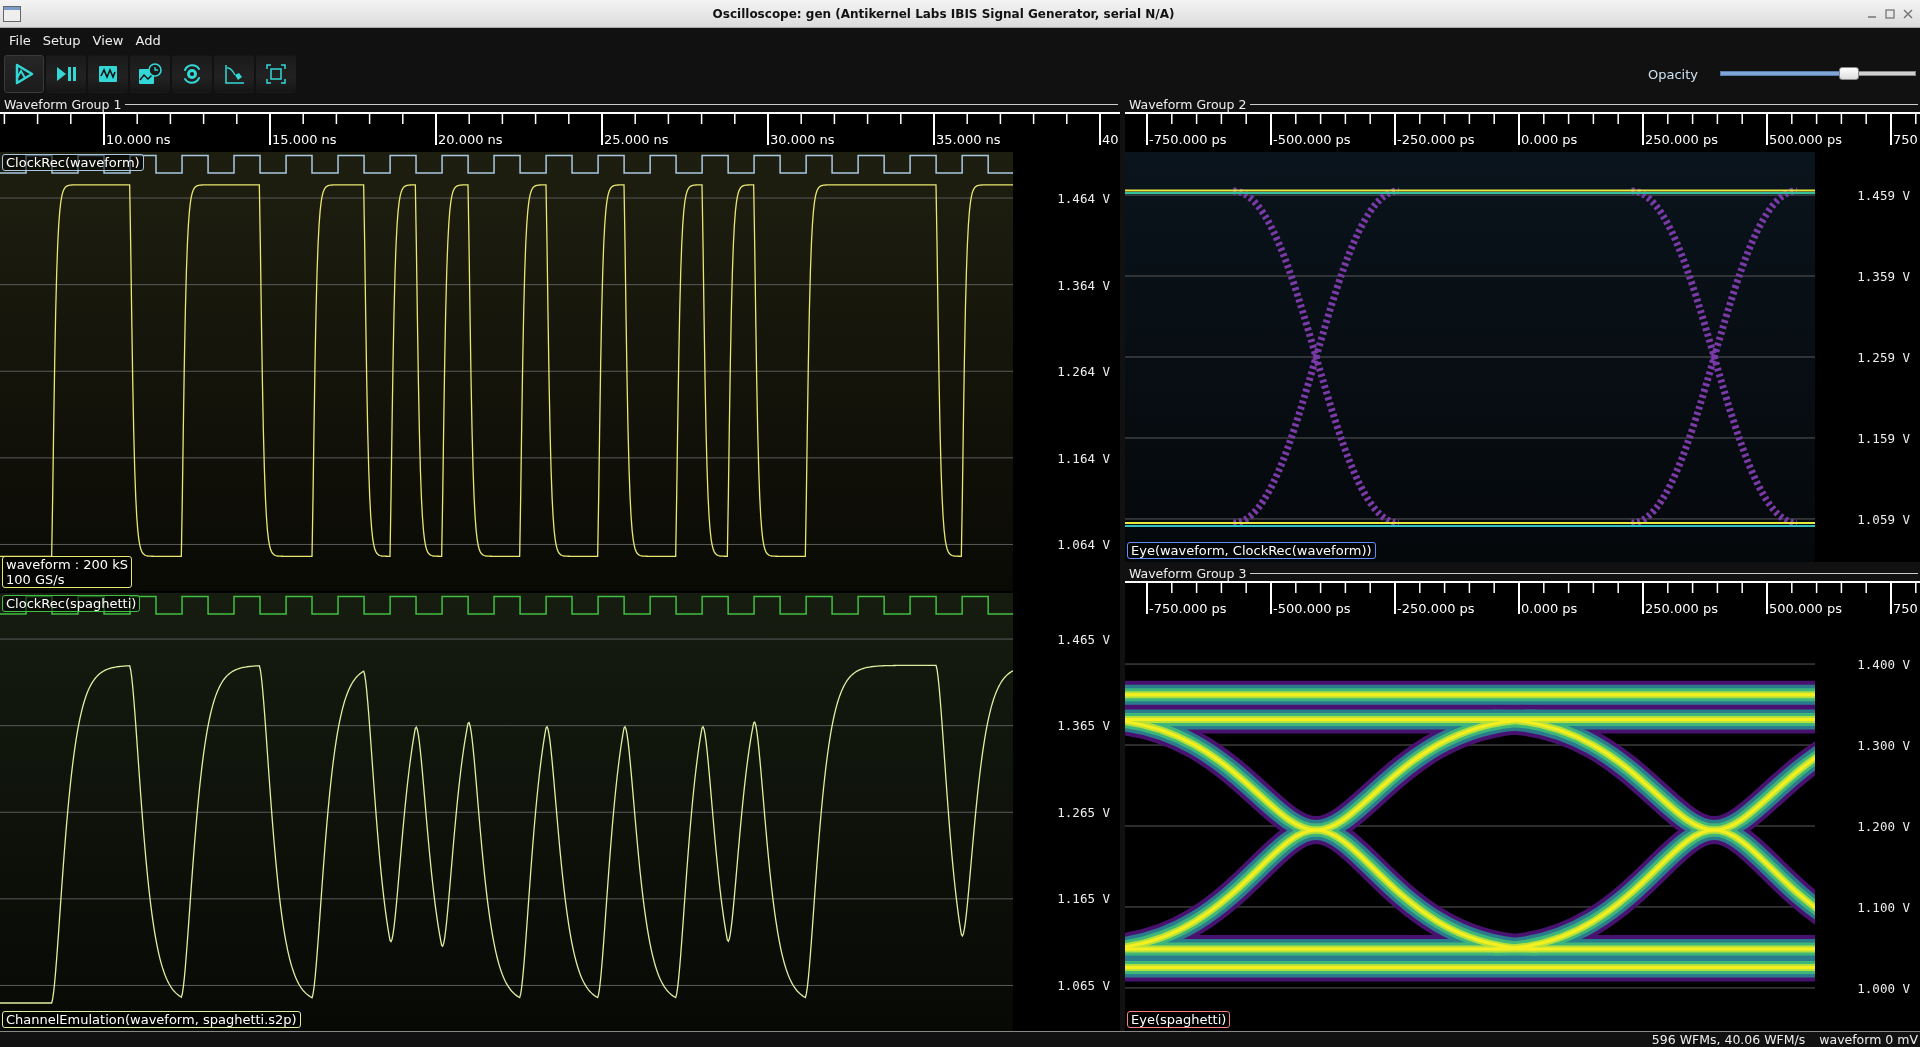 This screenshot has height=1047, width=1920. What do you see at coordinates (1083, 725) in the screenshot?
I see `axis-label: 1.365 V` at bounding box center [1083, 725].